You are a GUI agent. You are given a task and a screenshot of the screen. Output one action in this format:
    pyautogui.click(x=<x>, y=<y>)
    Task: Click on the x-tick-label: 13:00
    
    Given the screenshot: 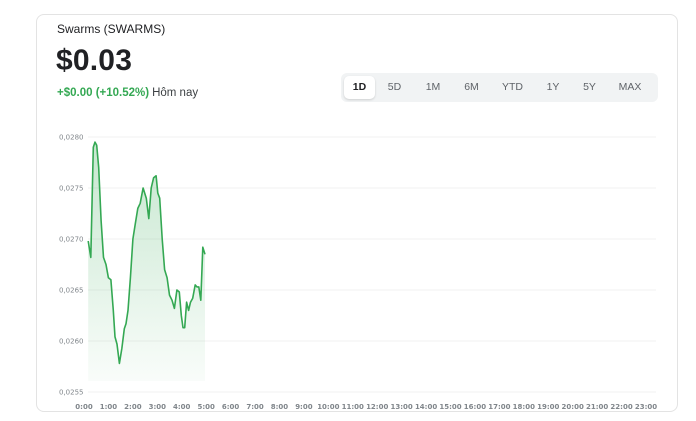 What is the action you would take?
    pyautogui.click(x=402, y=407)
    